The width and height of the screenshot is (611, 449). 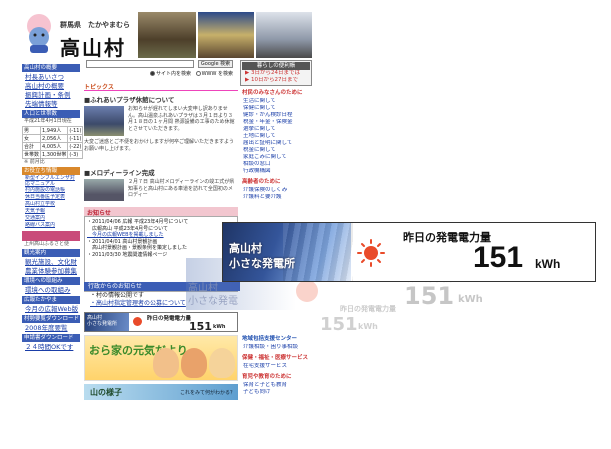 I want to click on sidebar-link-forms-24h: ２４時間OKです, so click(x=51, y=346).